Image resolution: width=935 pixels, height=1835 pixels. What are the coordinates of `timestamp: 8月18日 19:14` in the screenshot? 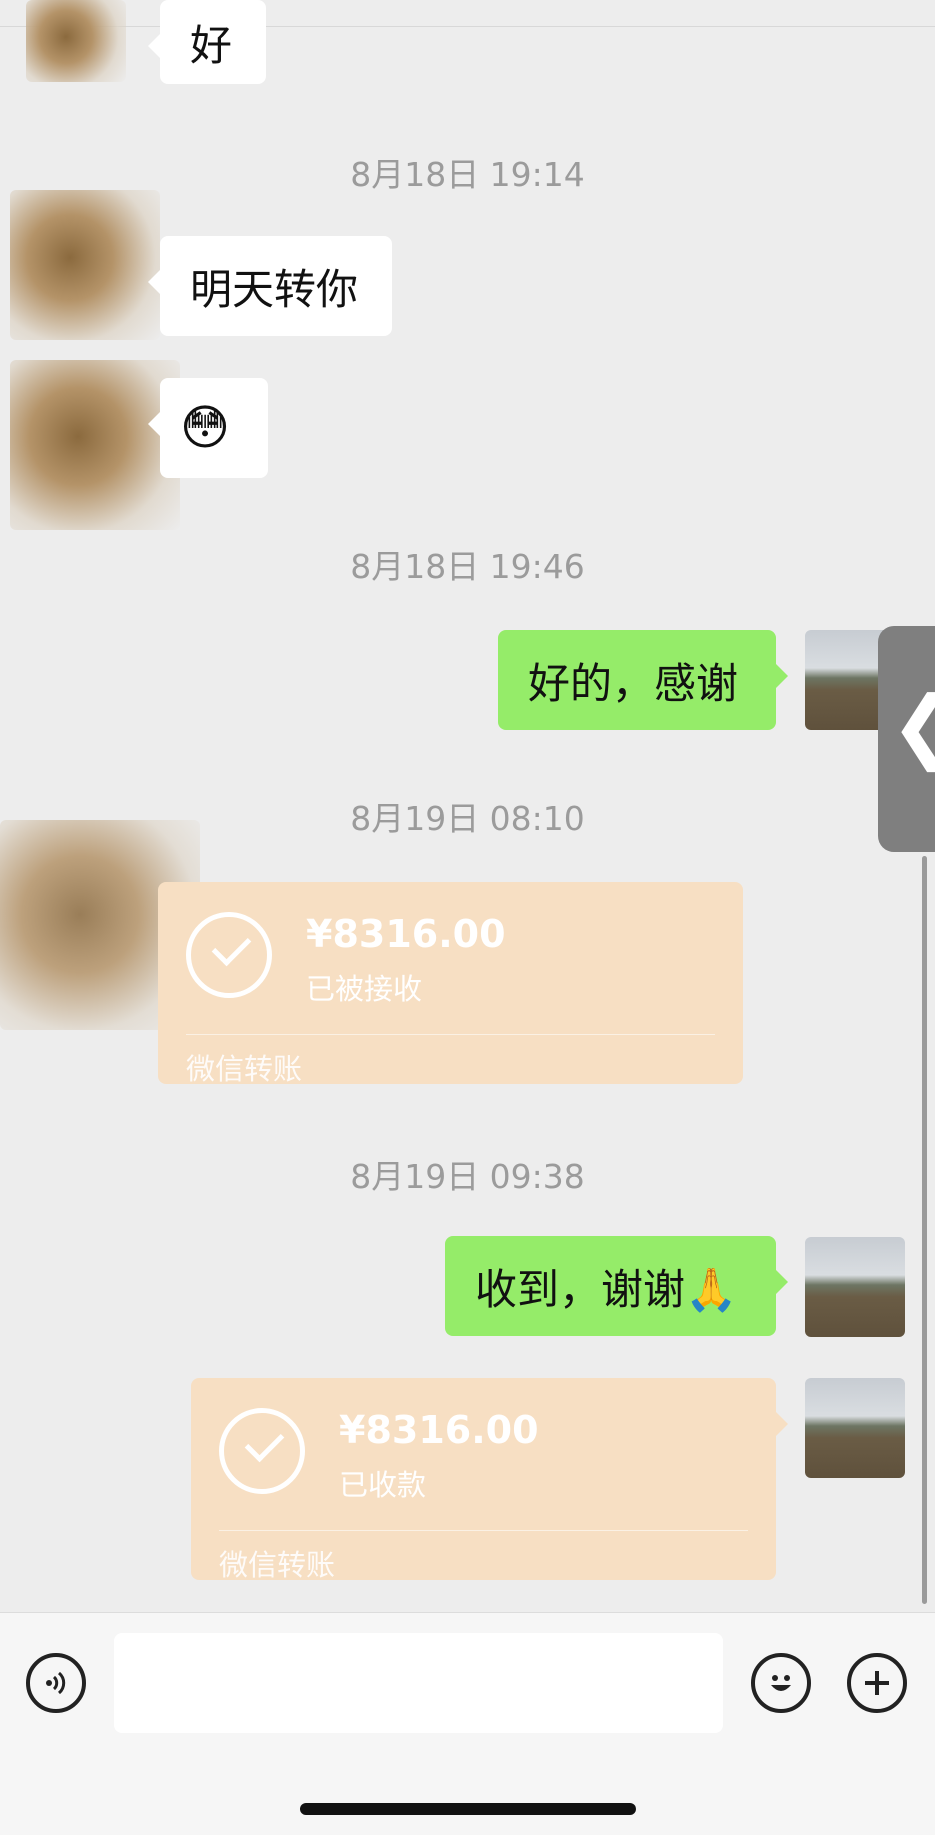 It's located at (467, 174).